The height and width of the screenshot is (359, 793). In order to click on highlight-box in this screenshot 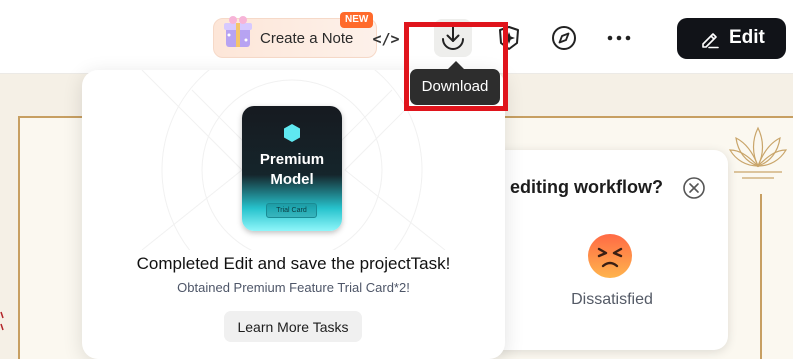, I will do `click(456, 66)`.